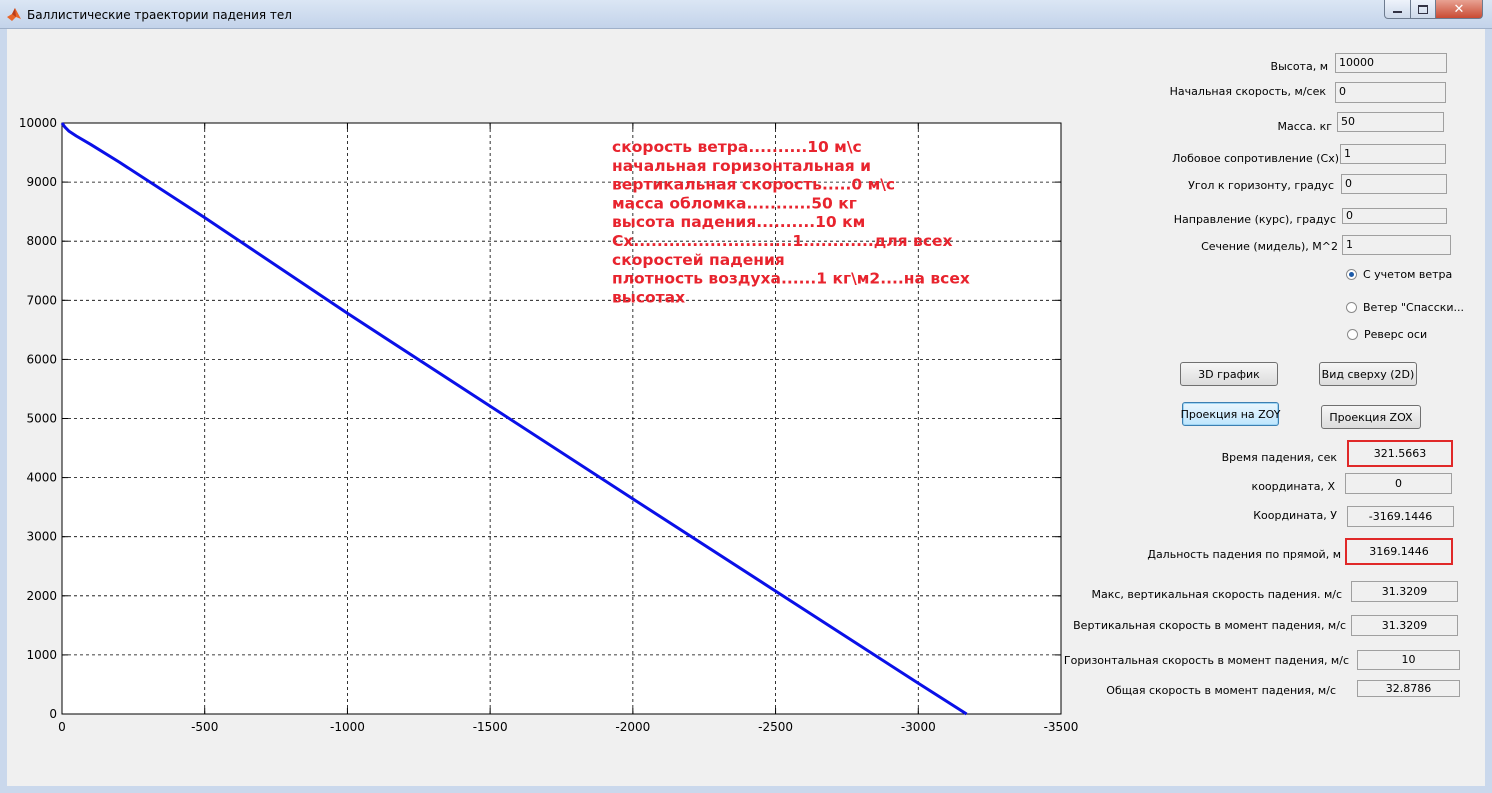 This screenshot has height=793, width=1492. Describe the element at coordinates (1398, 483) in the screenshot. I see `coord-x-value: 0` at that location.